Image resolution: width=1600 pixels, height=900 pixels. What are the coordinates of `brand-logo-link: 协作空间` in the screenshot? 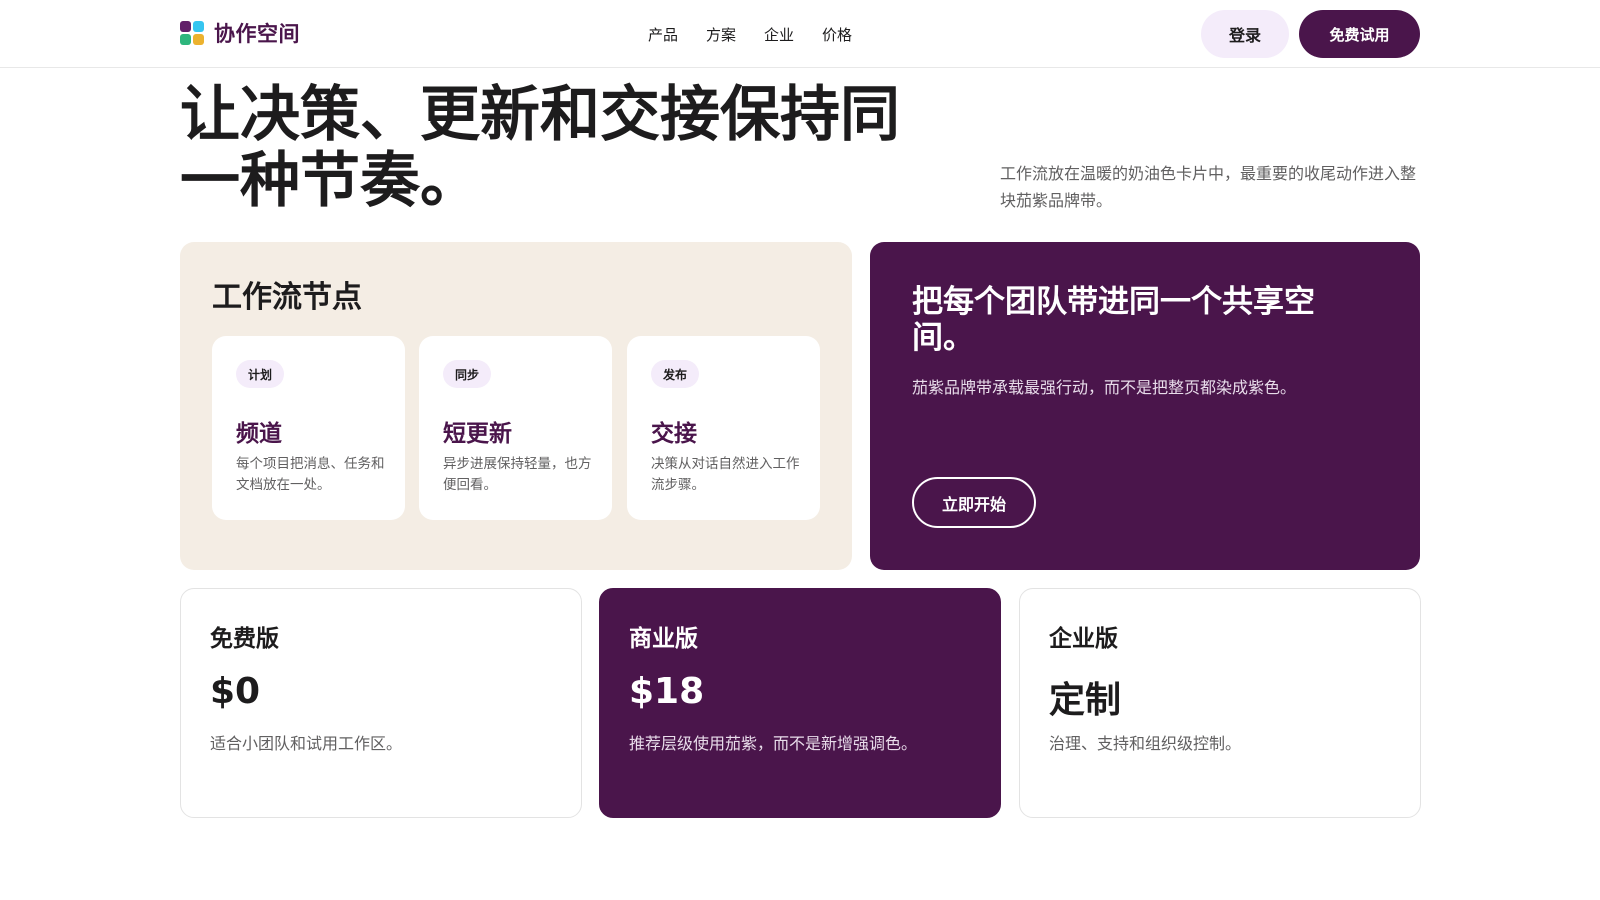 It's located at (240, 33).